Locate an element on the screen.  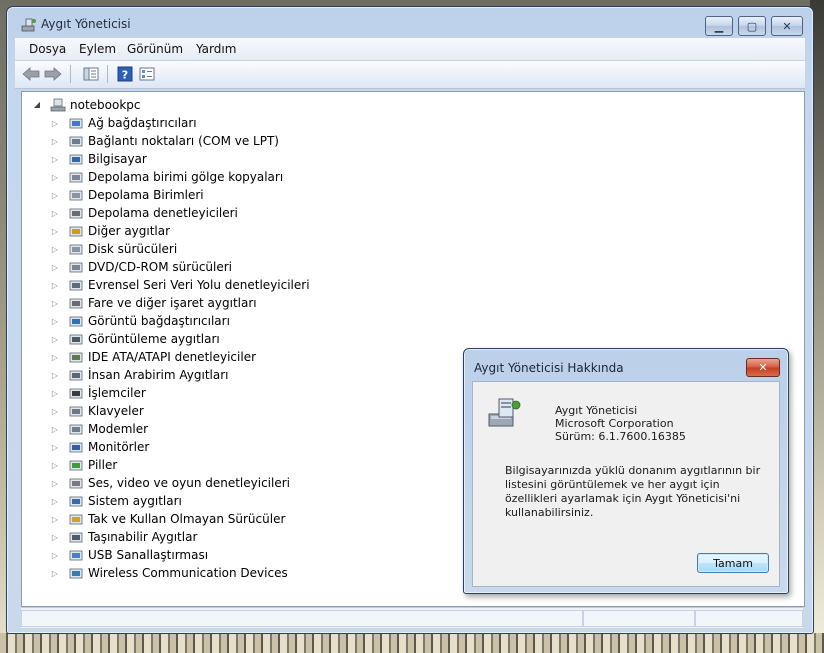
show-hide-console-tree-button is located at coordinates (91, 74).